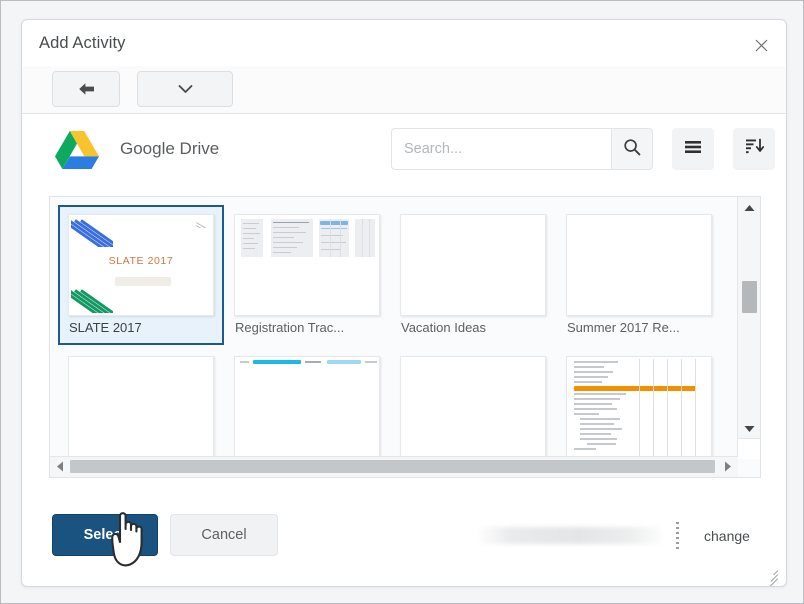 Image resolution: width=804 pixels, height=604 pixels. I want to click on search-icon, so click(632, 149).